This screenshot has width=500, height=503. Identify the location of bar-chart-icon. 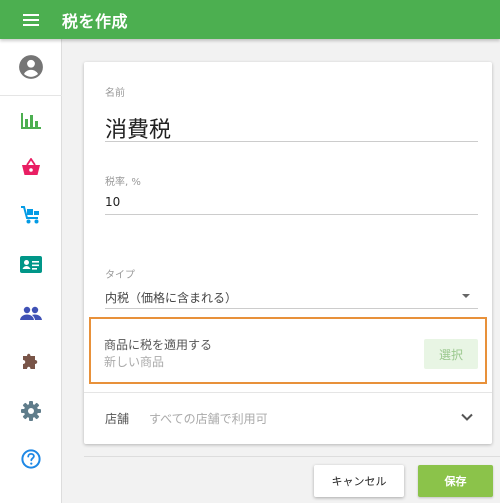
(31, 121).